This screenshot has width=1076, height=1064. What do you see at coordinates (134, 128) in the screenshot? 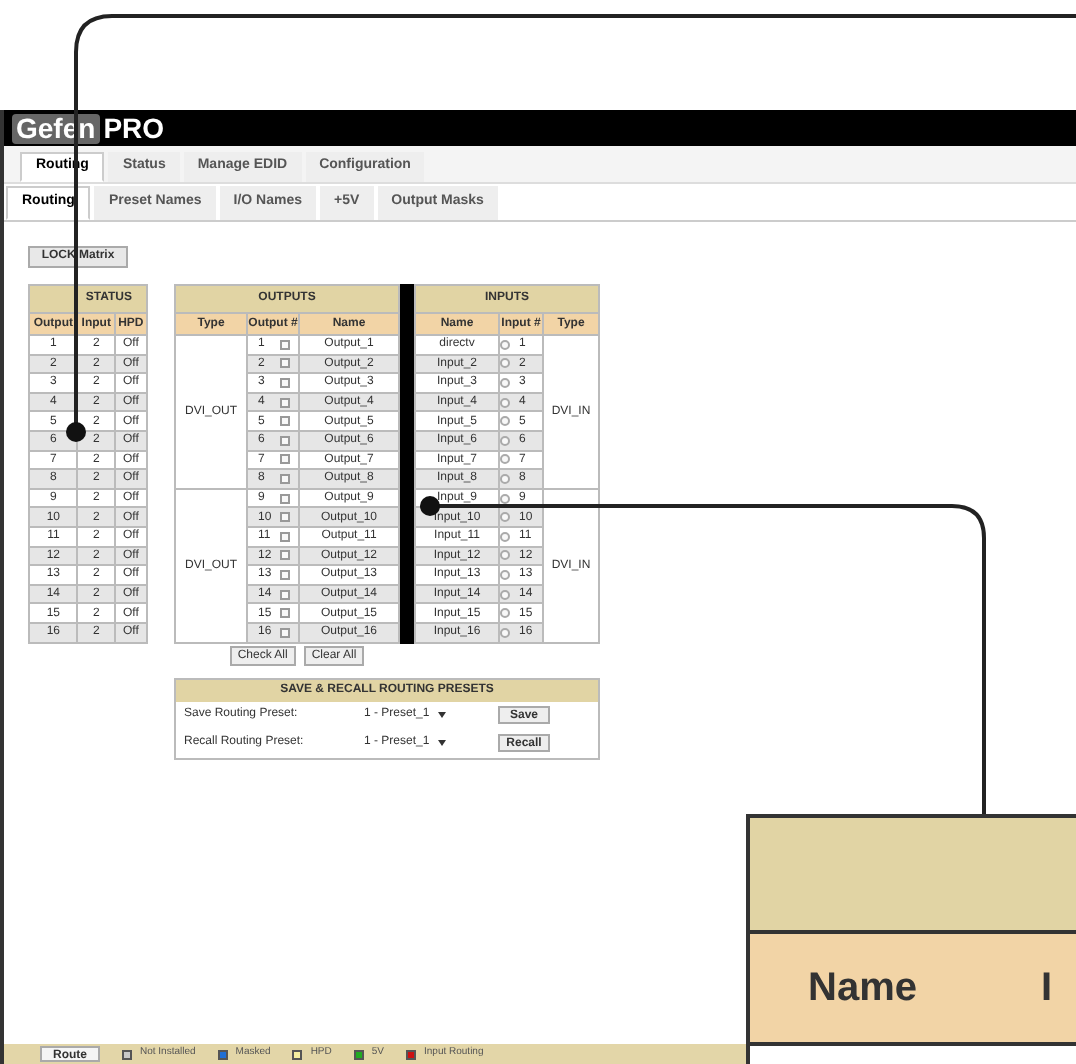
I see `logo-text: PRO` at bounding box center [134, 128].